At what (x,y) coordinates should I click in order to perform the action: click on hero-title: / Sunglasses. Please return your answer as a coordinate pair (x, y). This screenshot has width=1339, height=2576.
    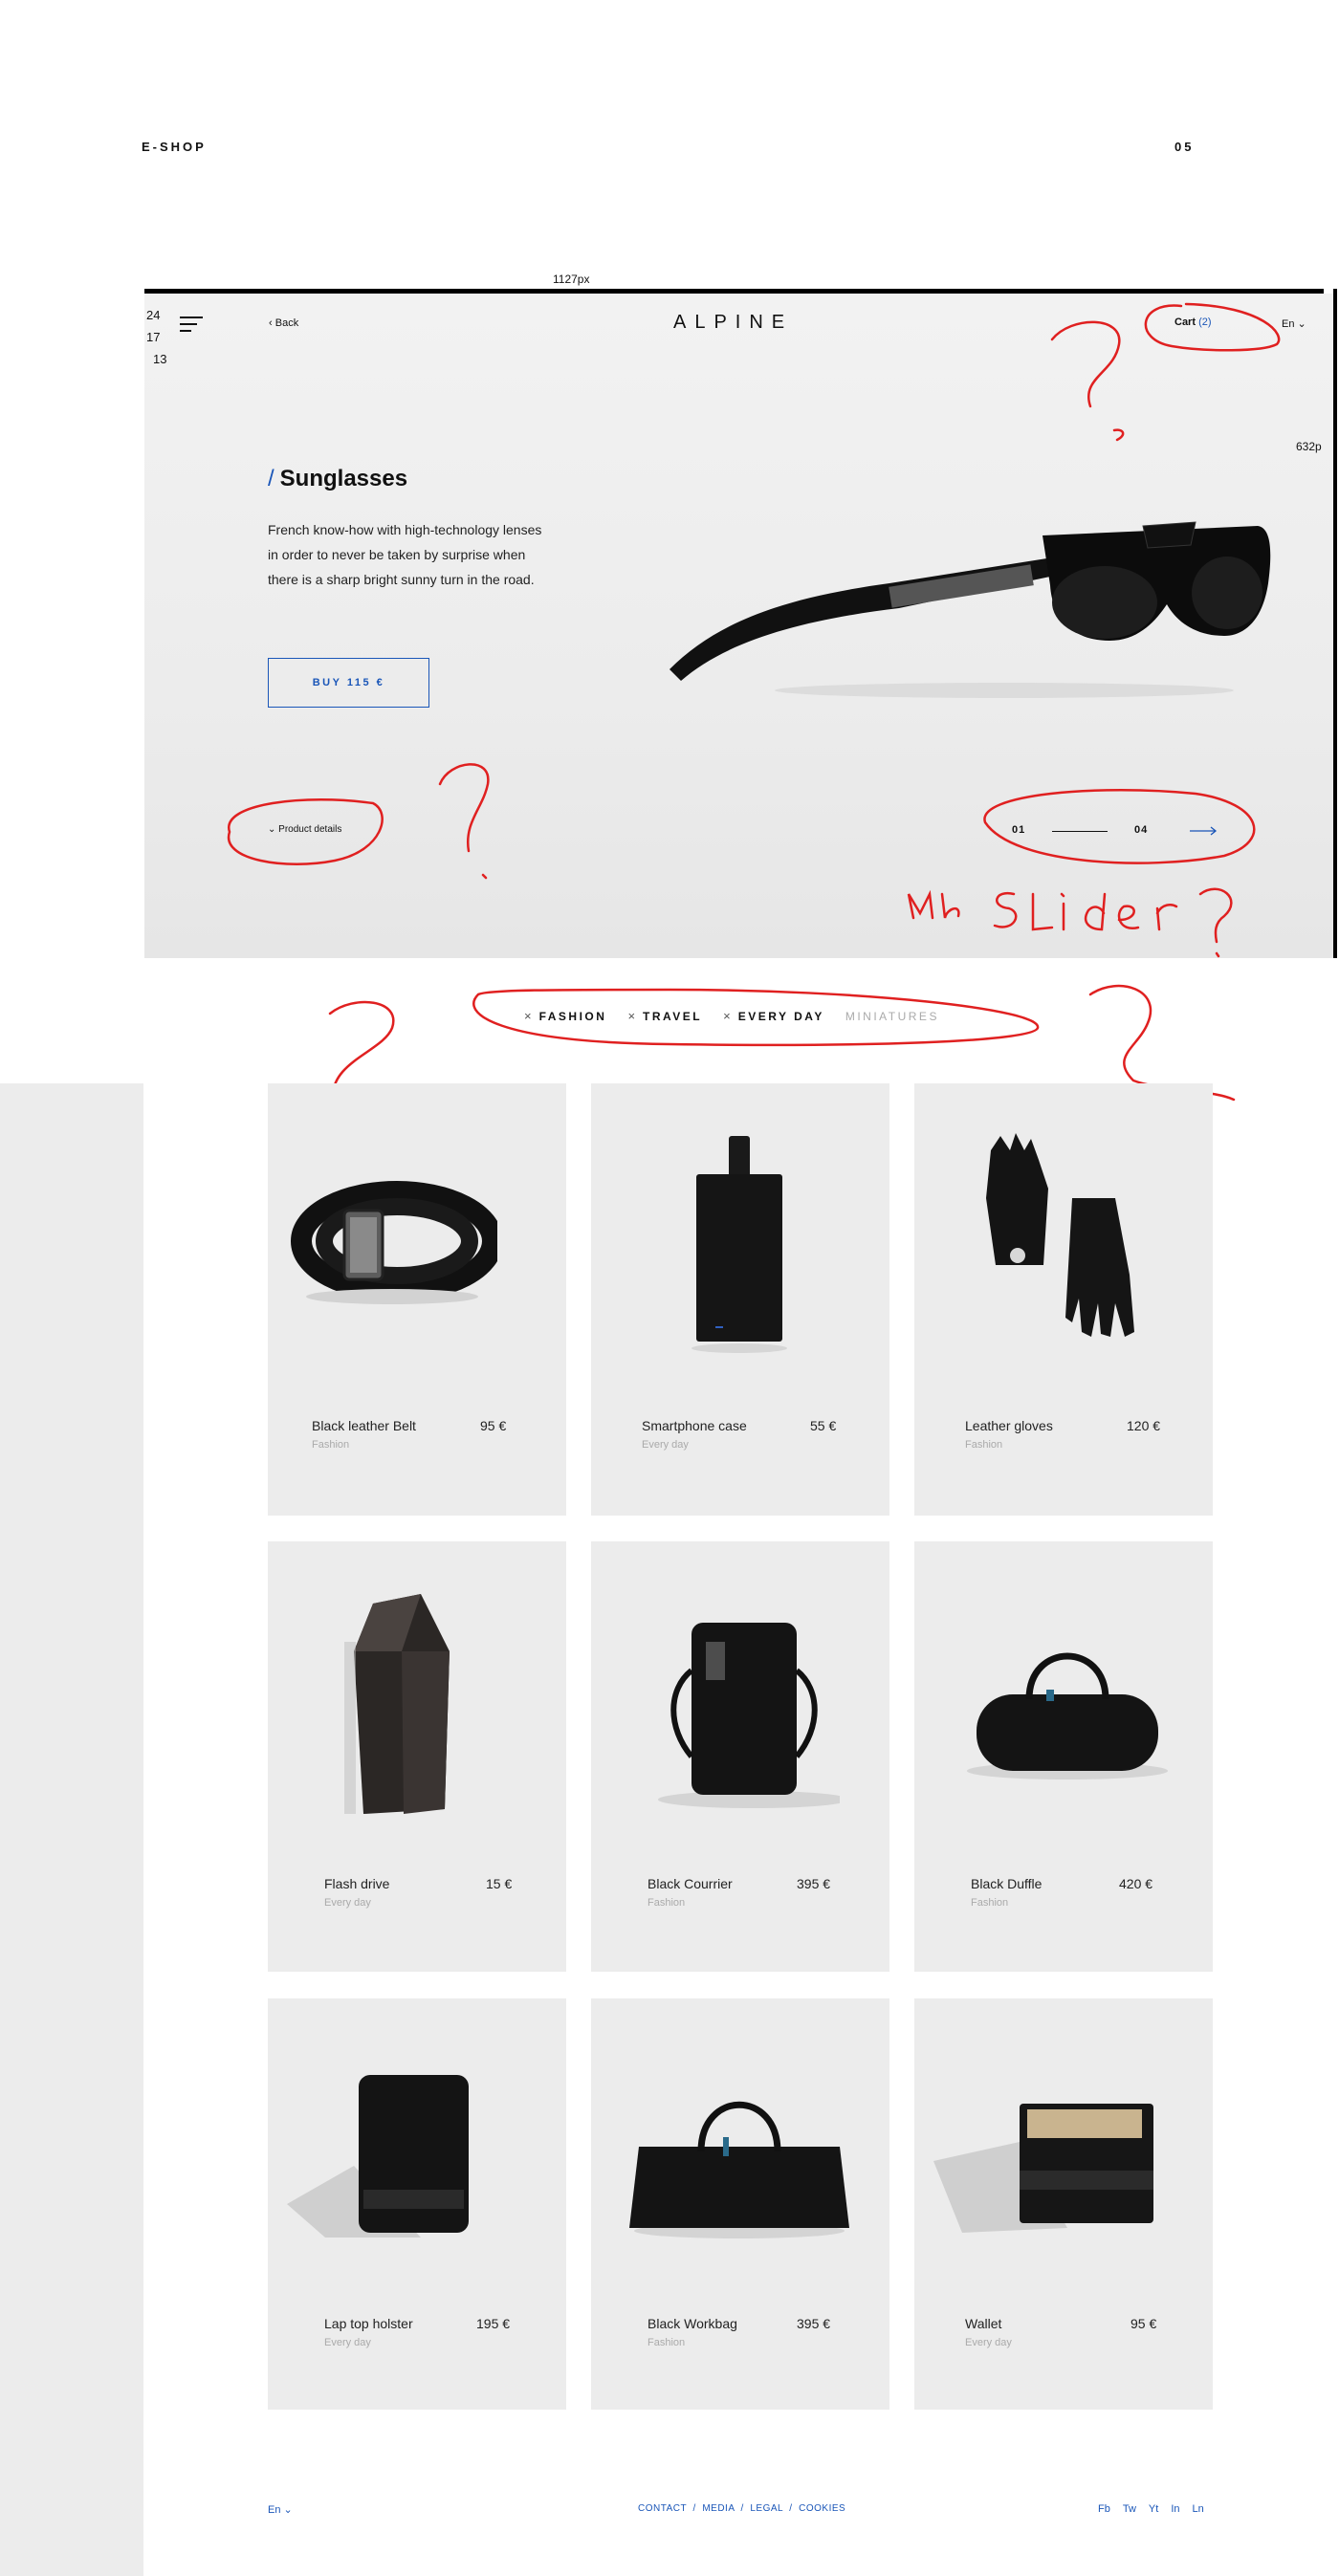
    Looking at the image, I should click on (337, 479).